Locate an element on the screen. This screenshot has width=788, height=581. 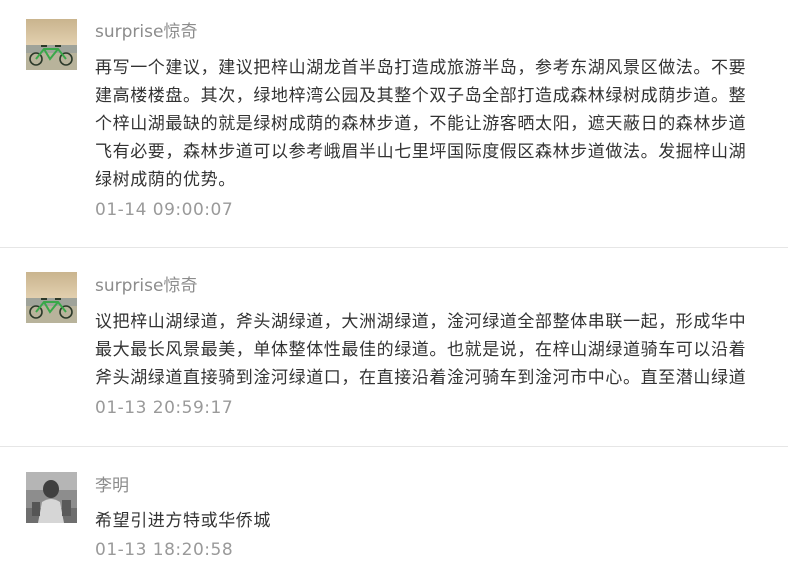
comment-line: 再写一个建议，建议把梓山湖龙首半岛打造成旅游半岛，参考东湖风景区做法。不要 is located at coordinates (421, 68).